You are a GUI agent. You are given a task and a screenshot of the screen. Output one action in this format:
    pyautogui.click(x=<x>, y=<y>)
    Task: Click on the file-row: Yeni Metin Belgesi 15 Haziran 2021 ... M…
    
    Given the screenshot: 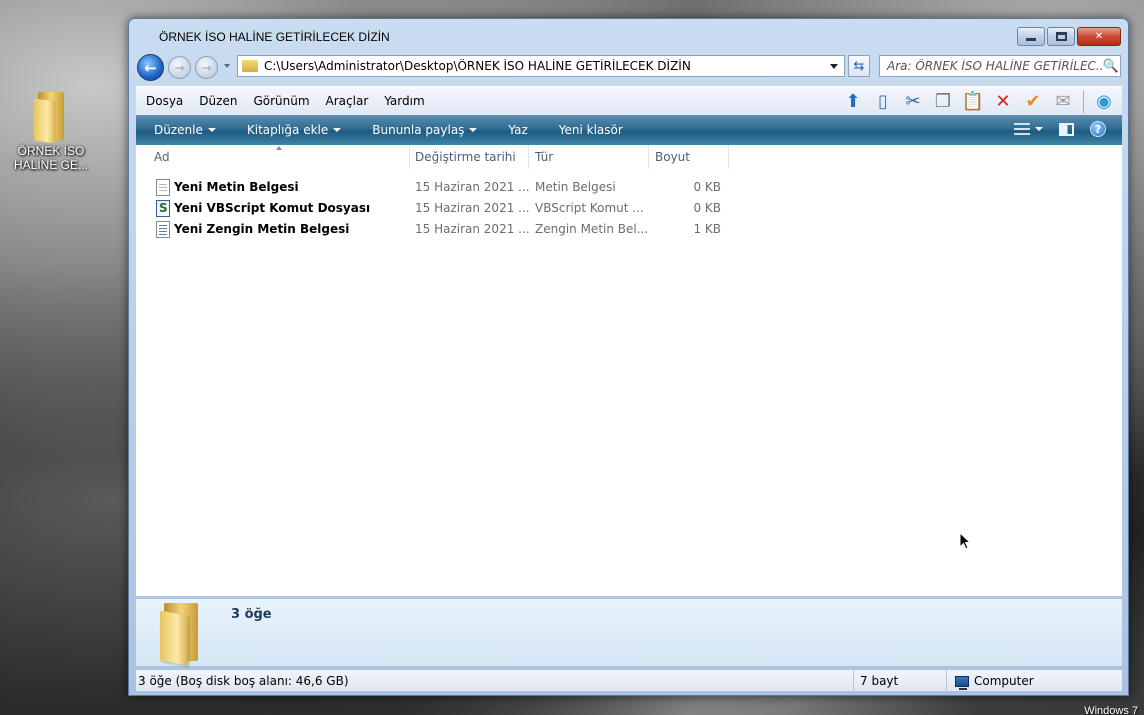 What is the action you would take?
    pyautogui.click(x=436, y=187)
    